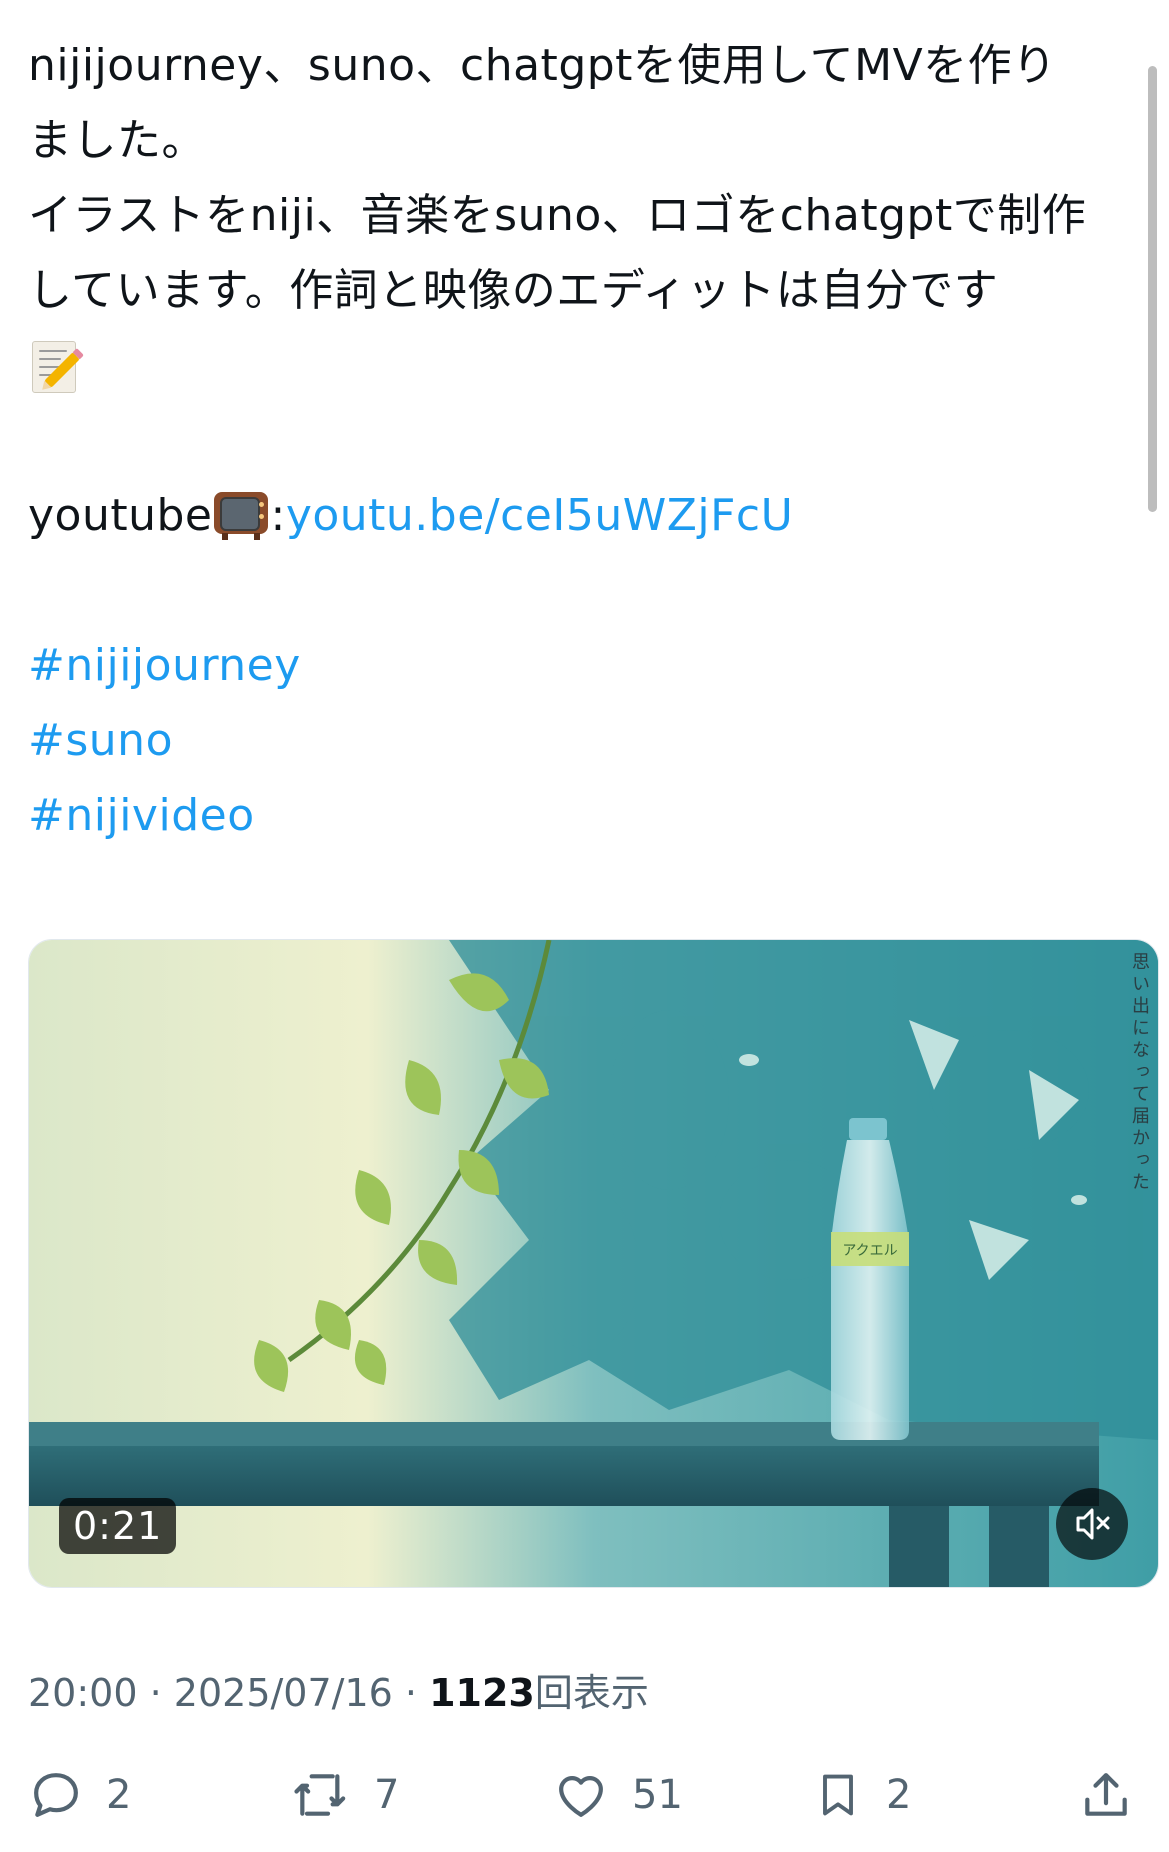 This screenshot has height=1852, width=1169. I want to click on mute-icon, so click(1093, 1524).